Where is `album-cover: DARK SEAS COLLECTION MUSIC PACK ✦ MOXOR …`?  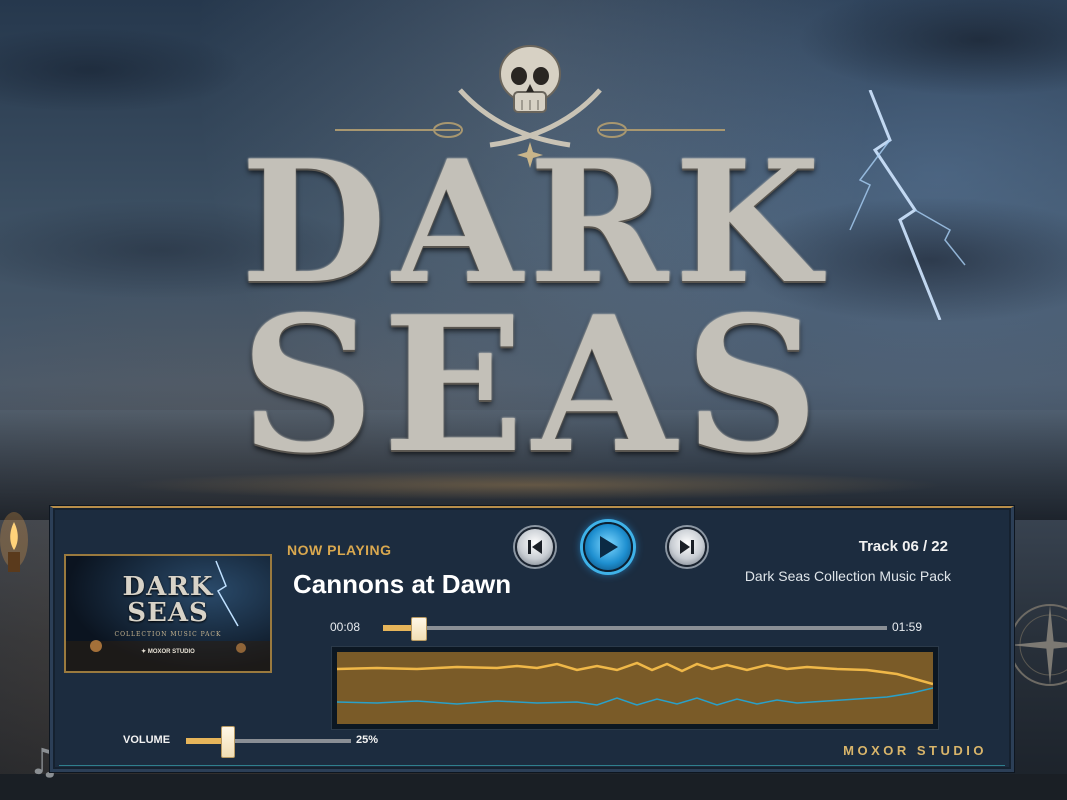 album-cover: DARK SEAS COLLECTION MUSIC PACK ✦ MOXOR … is located at coordinates (168, 613).